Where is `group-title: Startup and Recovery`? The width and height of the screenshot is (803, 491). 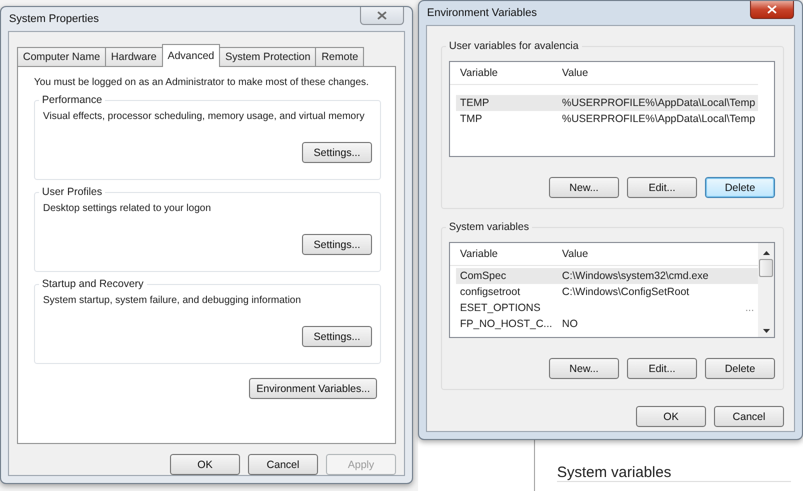 group-title: Startup and Recovery is located at coordinates (93, 284).